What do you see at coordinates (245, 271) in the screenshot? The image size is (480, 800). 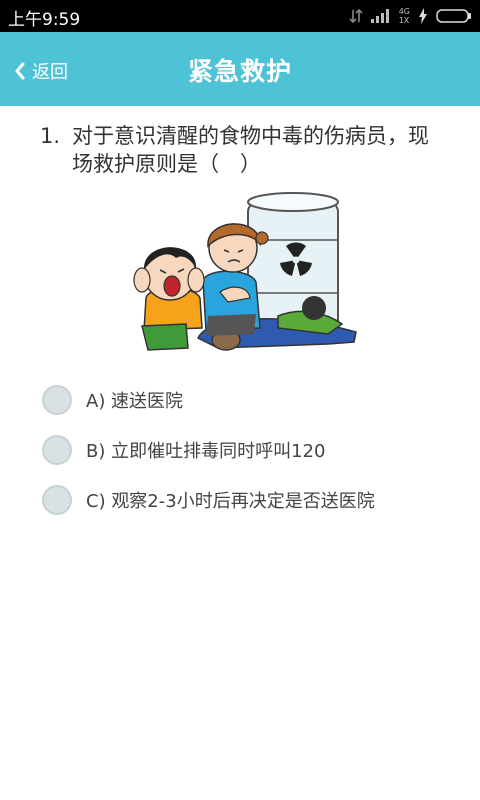 I see `question-illustration` at bounding box center [245, 271].